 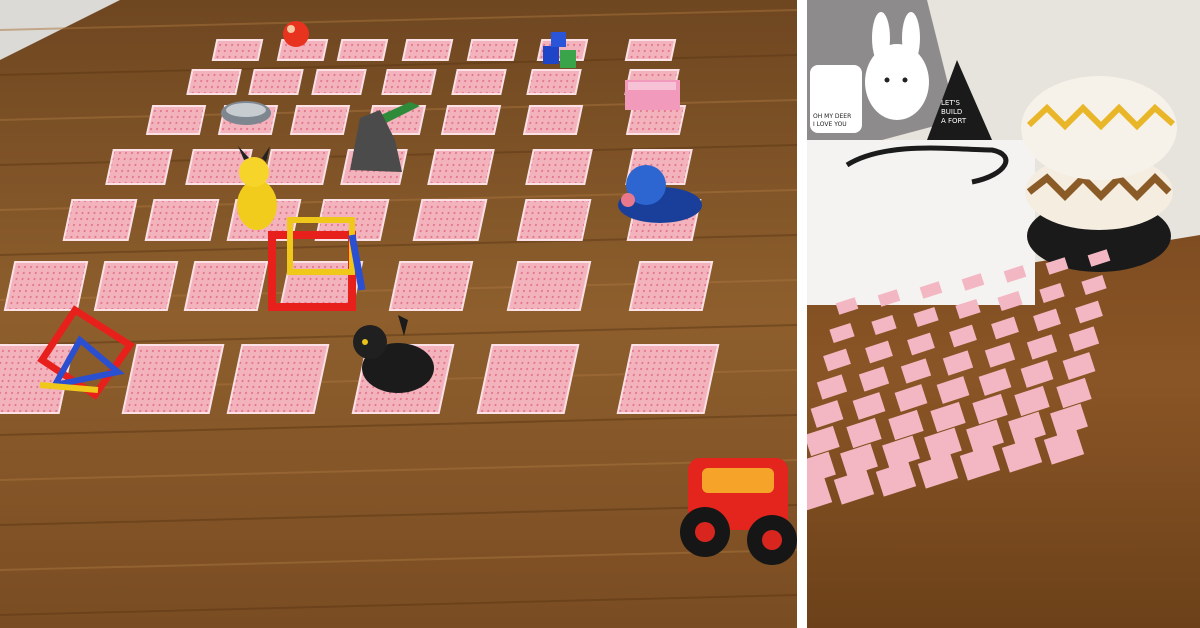 I want to click on white-play-mat-base, so click(x=921, y=222).